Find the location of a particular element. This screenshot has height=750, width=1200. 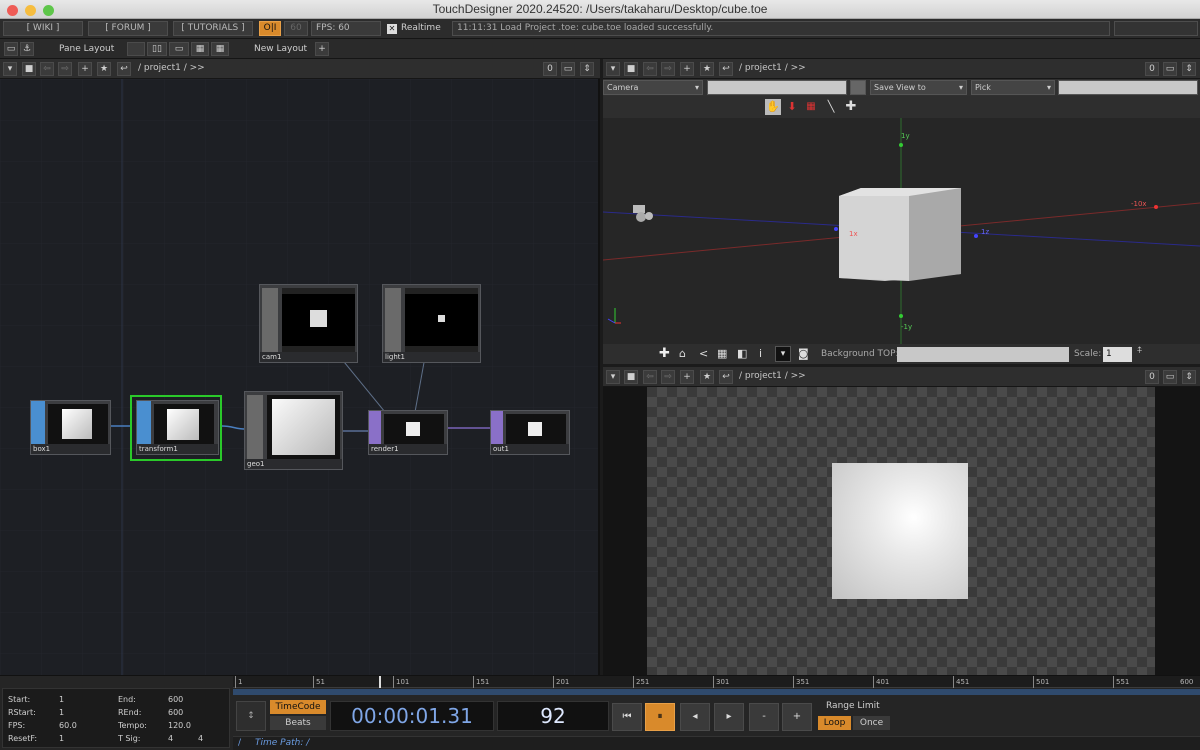

new-layout-button: + is located at coordinates (322, 49).